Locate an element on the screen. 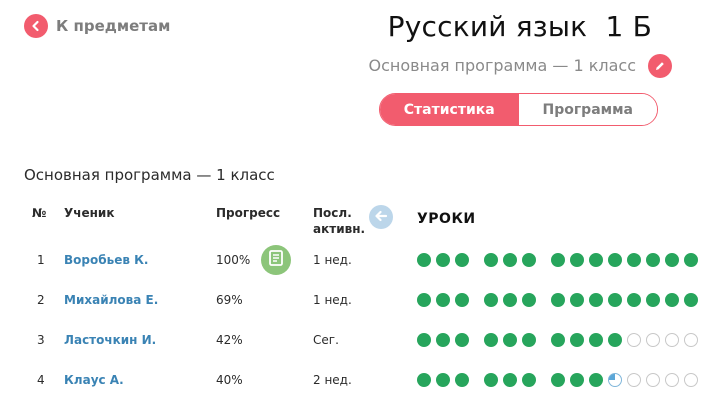 This screenshot has width=704, height=400. pencil-icon is located at coordinates (660, 66).